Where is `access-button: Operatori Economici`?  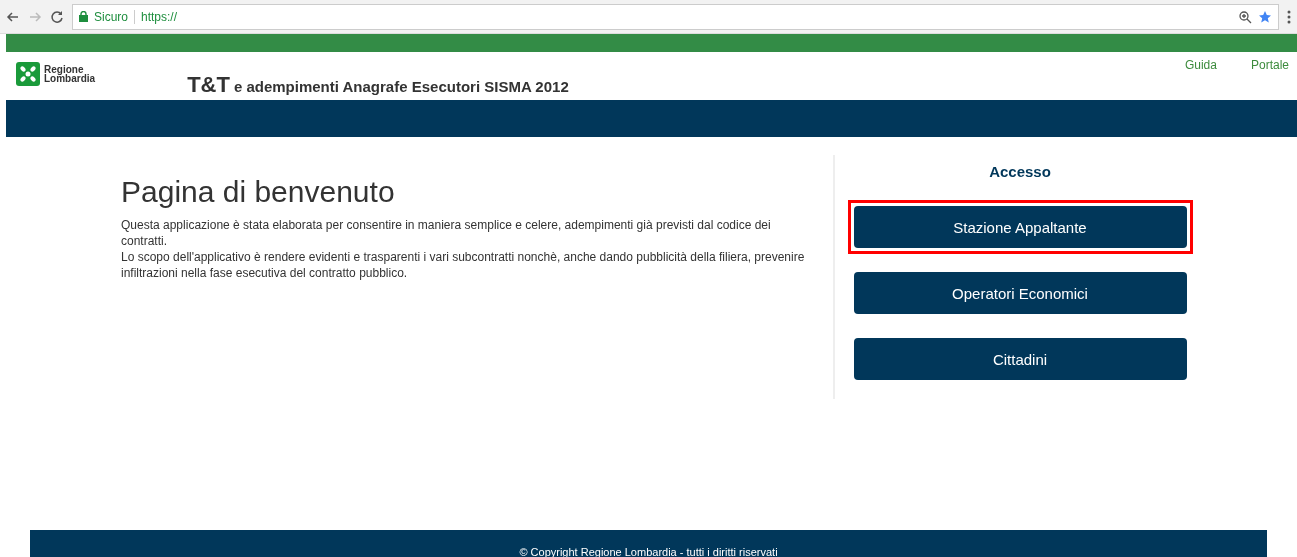
access-button: Operatori Economici is located at coordinates (1020, 293).